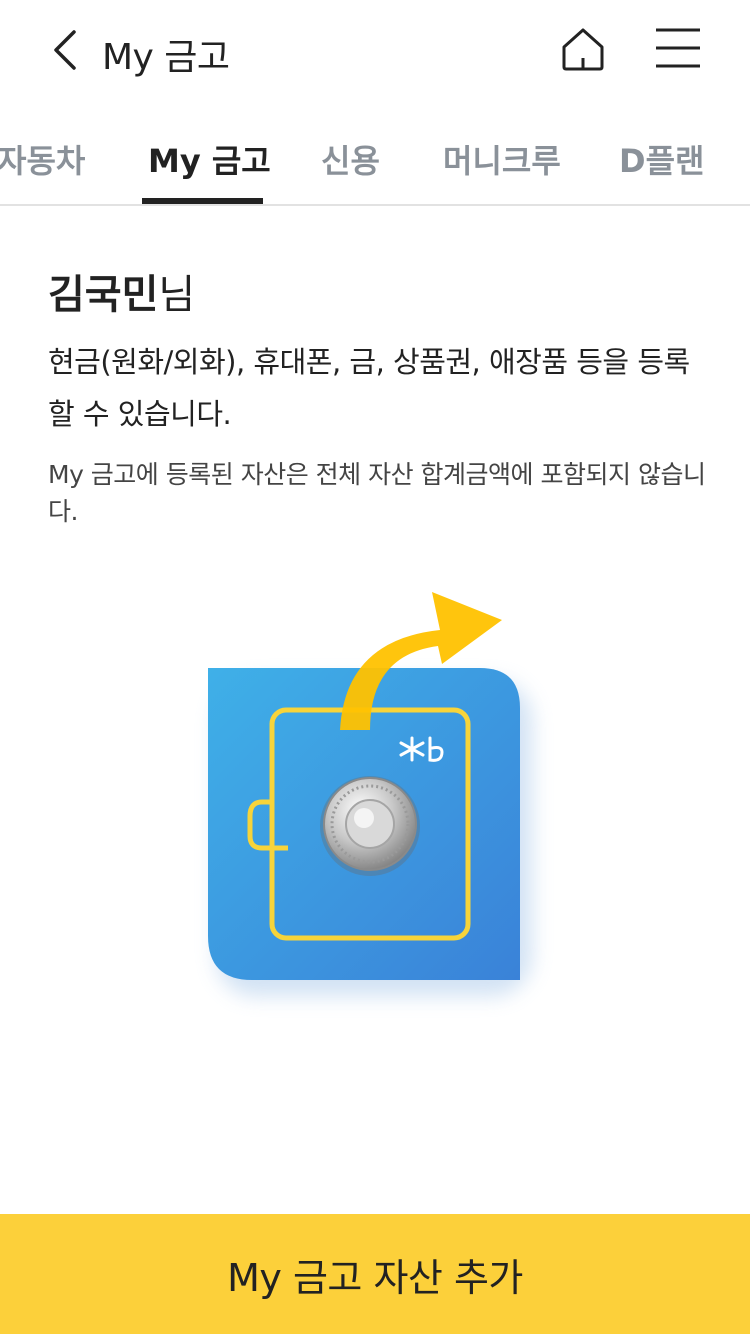 The height and width of the screenshot is (1334, 750). I want to click on vault-note: My 금고에 등록된 자산은 전체 자산 합계금액에 포함되지 않습니다., so click(377, 493).